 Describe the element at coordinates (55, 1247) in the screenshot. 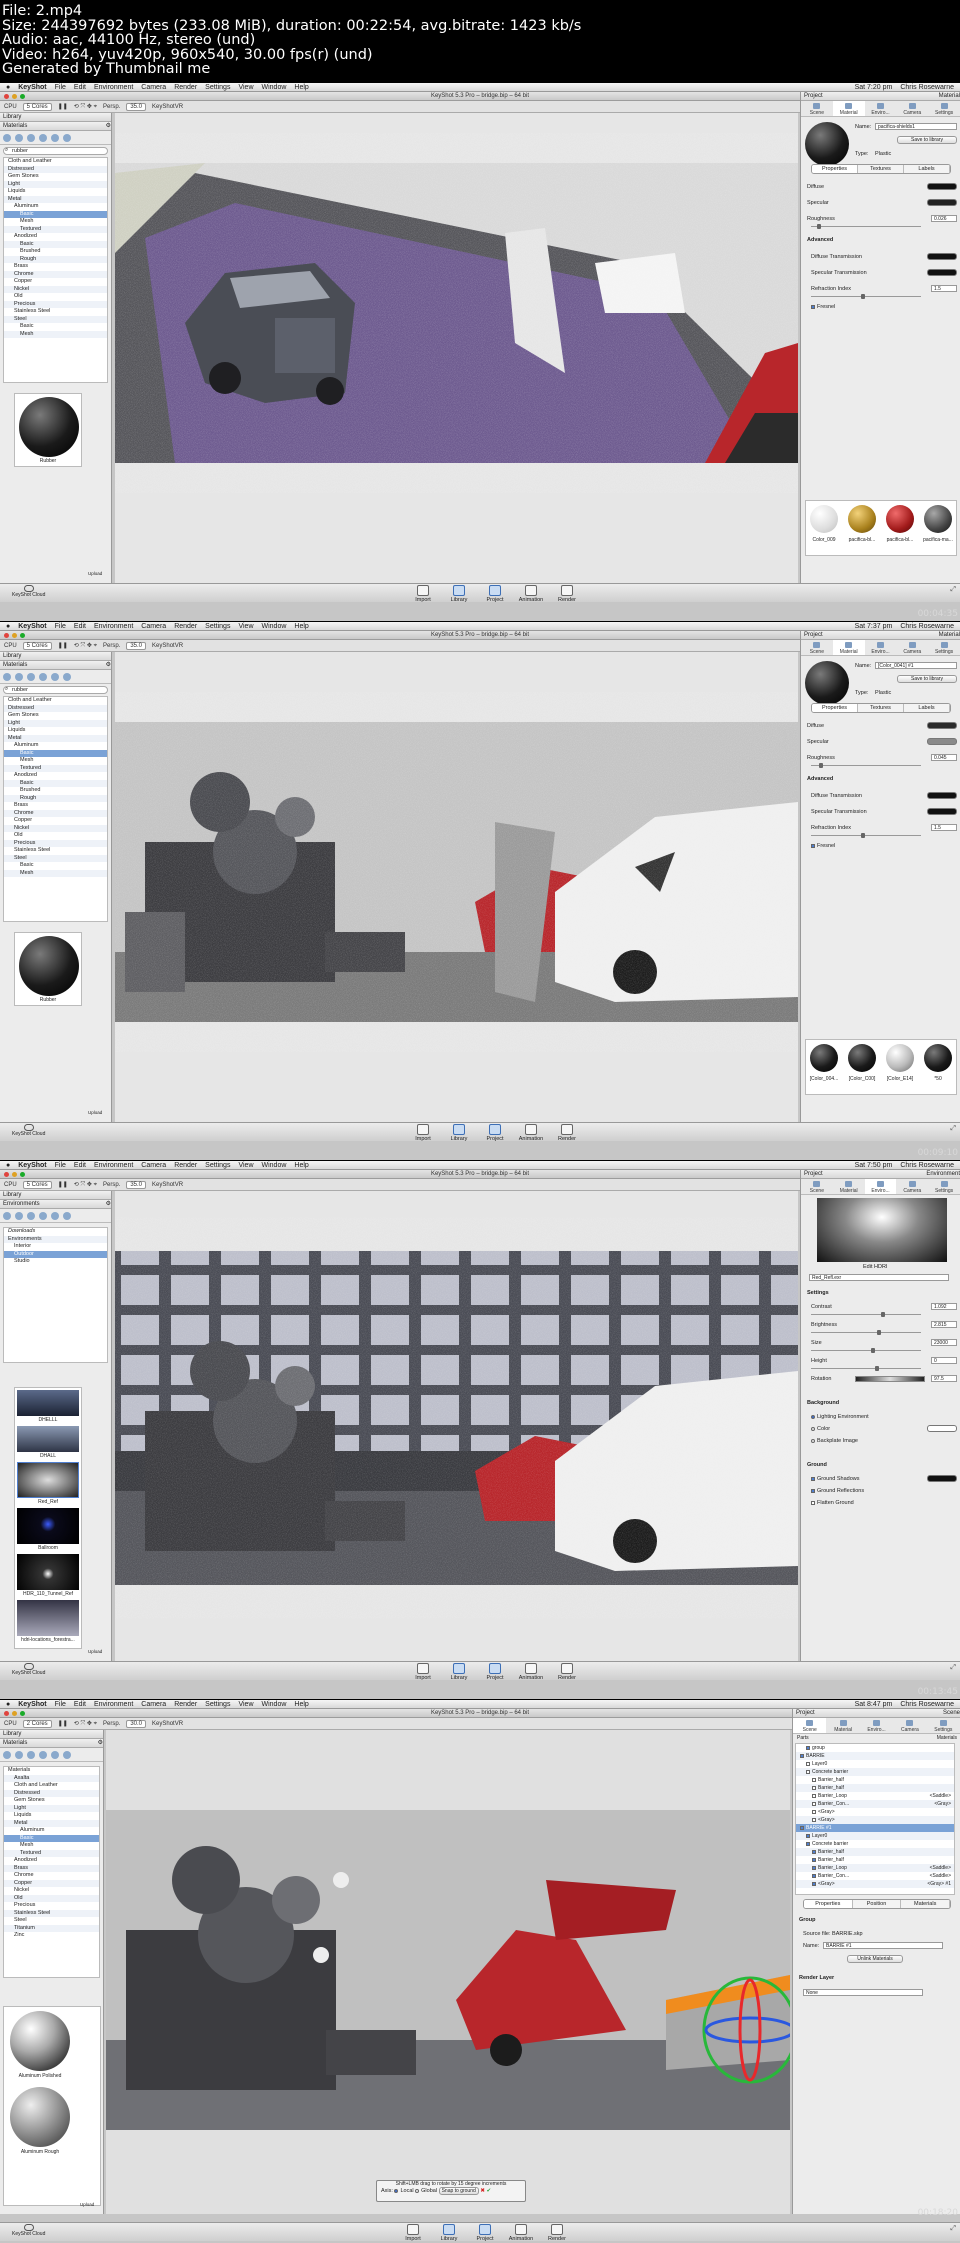

I see `tree-item: Interior` at that location.